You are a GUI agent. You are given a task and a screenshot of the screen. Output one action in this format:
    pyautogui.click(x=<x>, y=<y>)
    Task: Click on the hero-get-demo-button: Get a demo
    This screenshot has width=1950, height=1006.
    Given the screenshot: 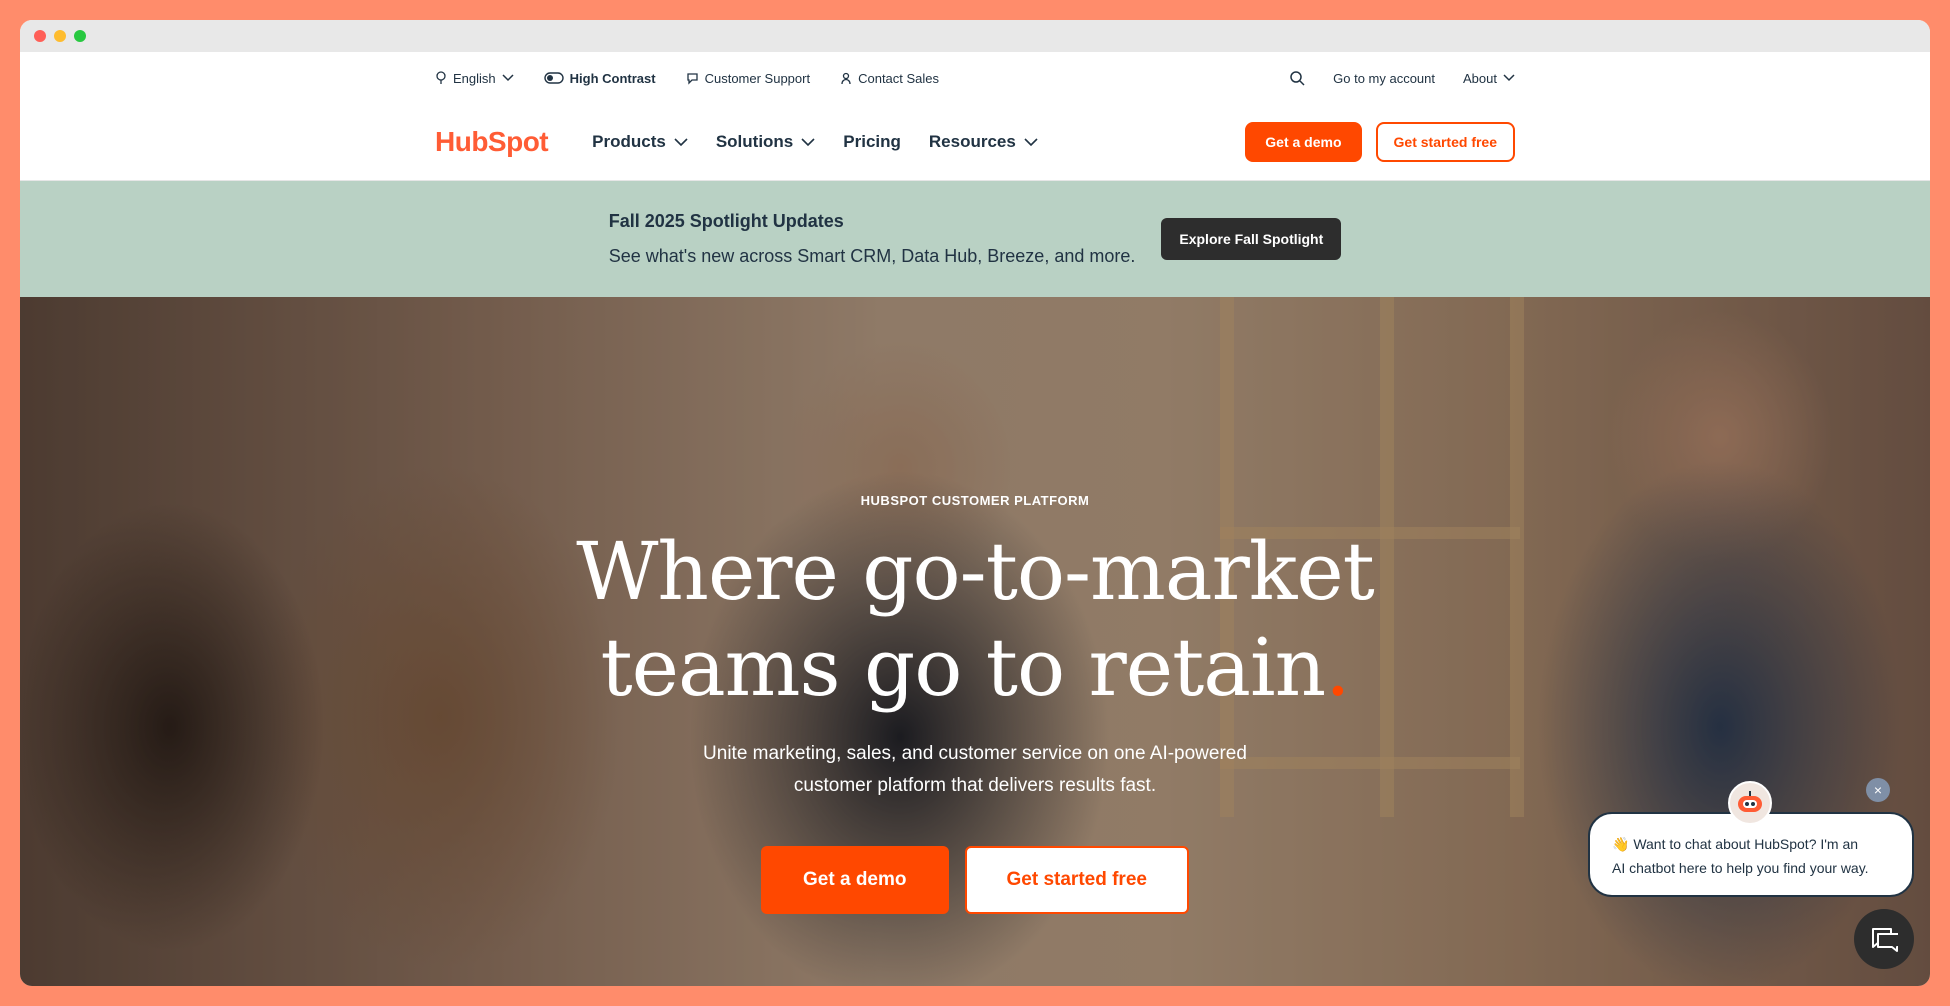 What is the action you would take?
    pyautogui.click(x=855, y=880)
    